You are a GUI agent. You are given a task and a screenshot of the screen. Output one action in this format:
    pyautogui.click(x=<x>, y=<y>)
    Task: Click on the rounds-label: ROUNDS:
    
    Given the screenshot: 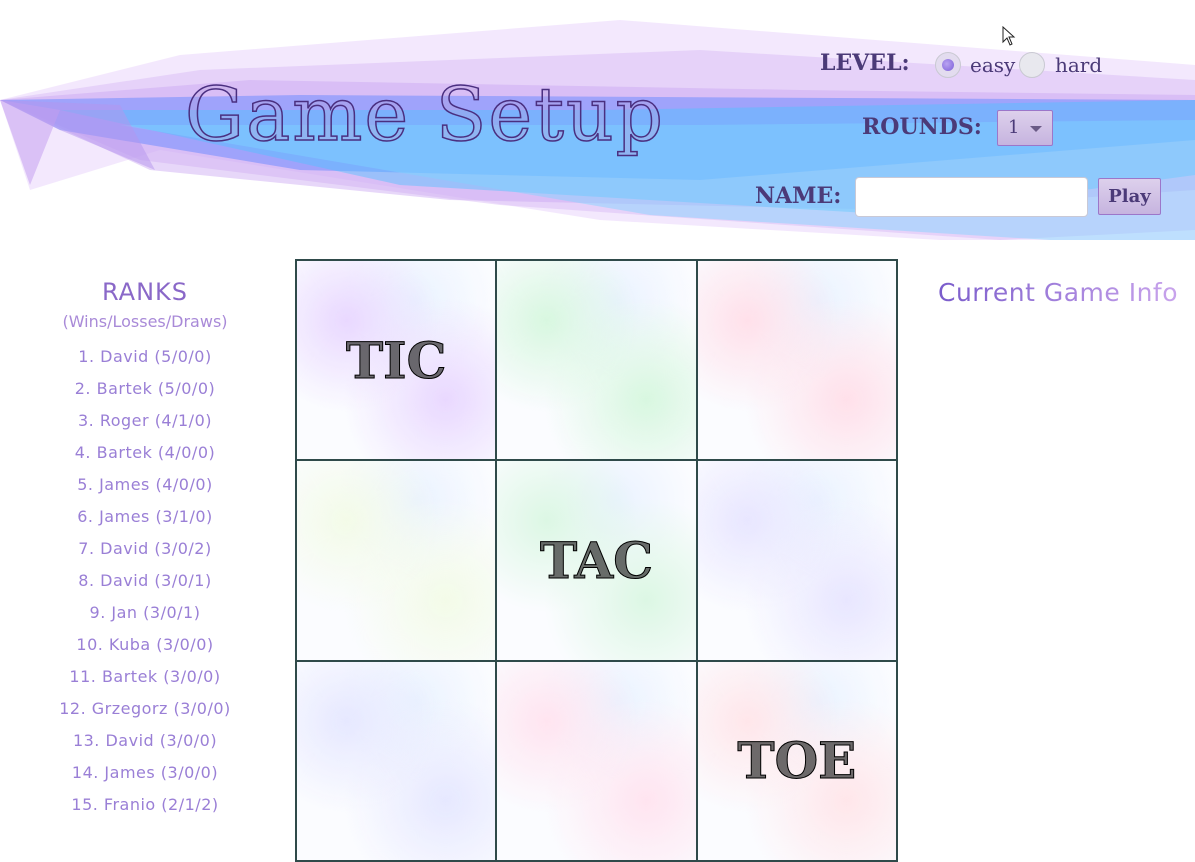 What is the action you would take?
    pyautogui.click(x=922, y=127)
    